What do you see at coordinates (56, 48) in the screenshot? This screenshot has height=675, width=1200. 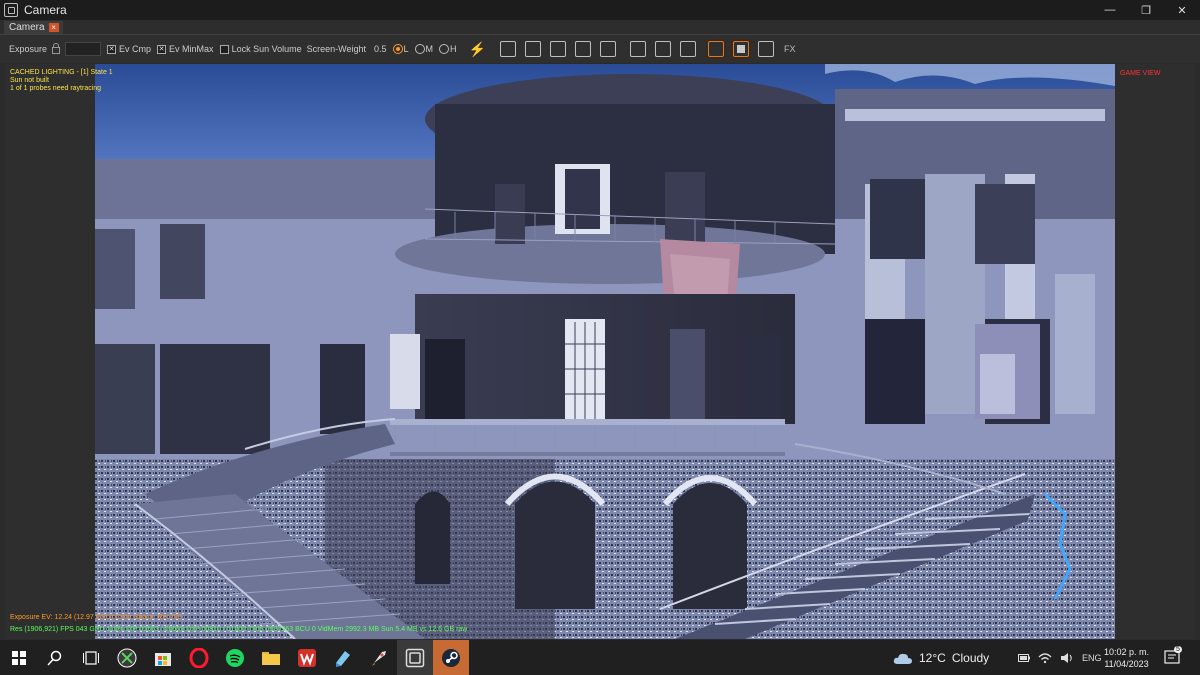 I see `lock-icon` at bounding box center [56, 48].